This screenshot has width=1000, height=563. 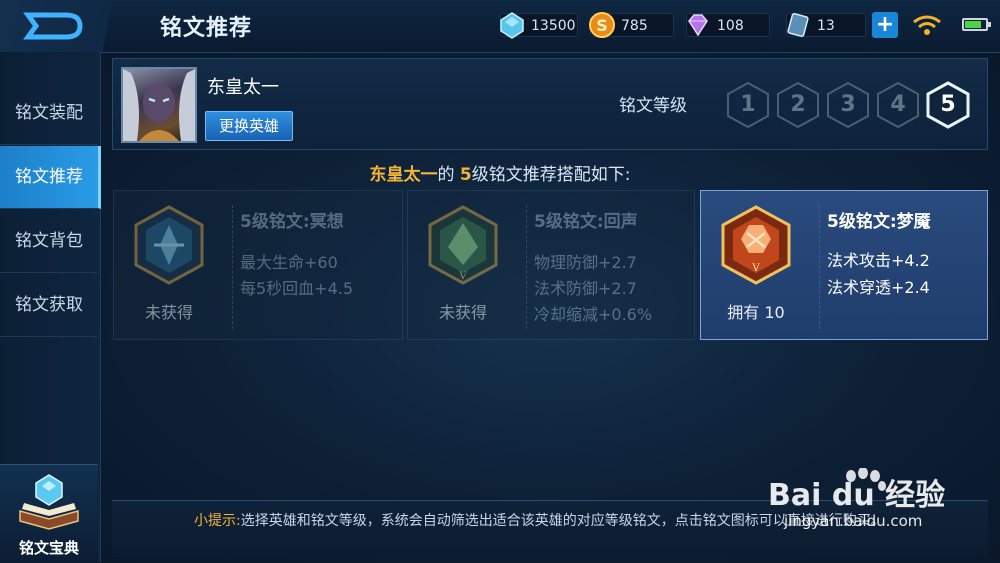 I want to click on sidebar-item-rune-bag: 铭文背包, so click(x=49, y=241).